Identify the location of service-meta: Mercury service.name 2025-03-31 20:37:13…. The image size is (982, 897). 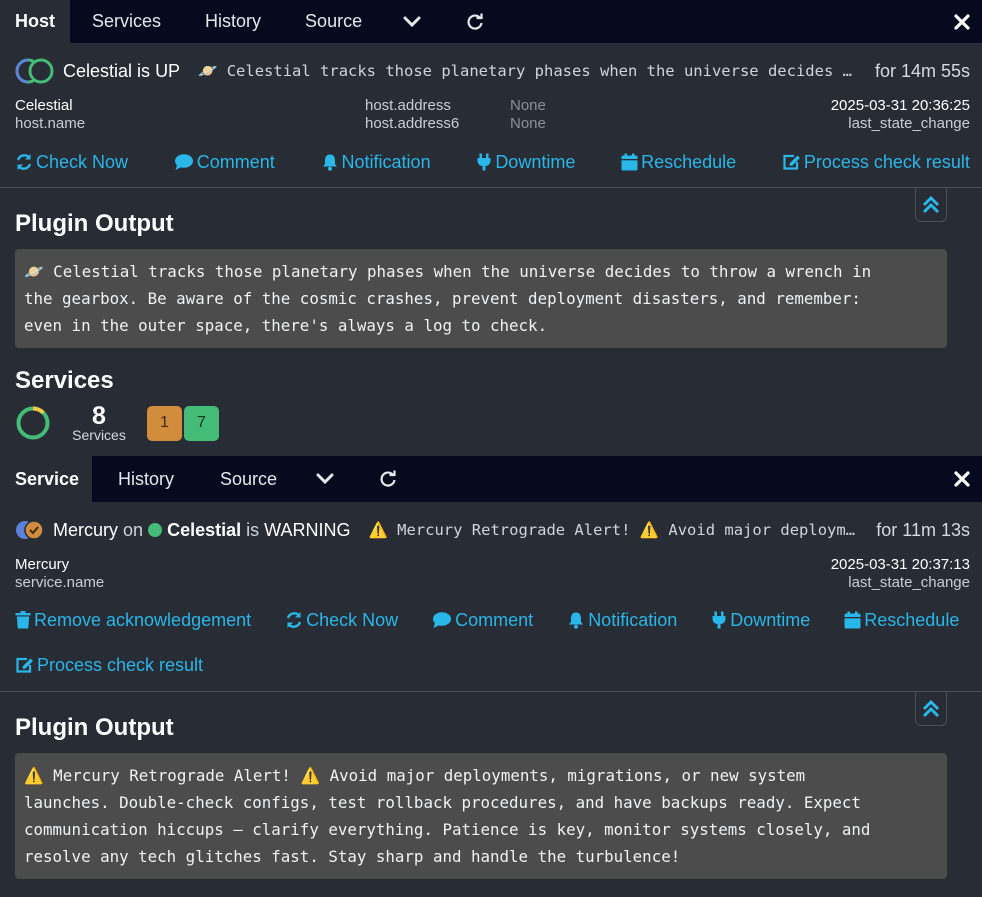
(492, 576).